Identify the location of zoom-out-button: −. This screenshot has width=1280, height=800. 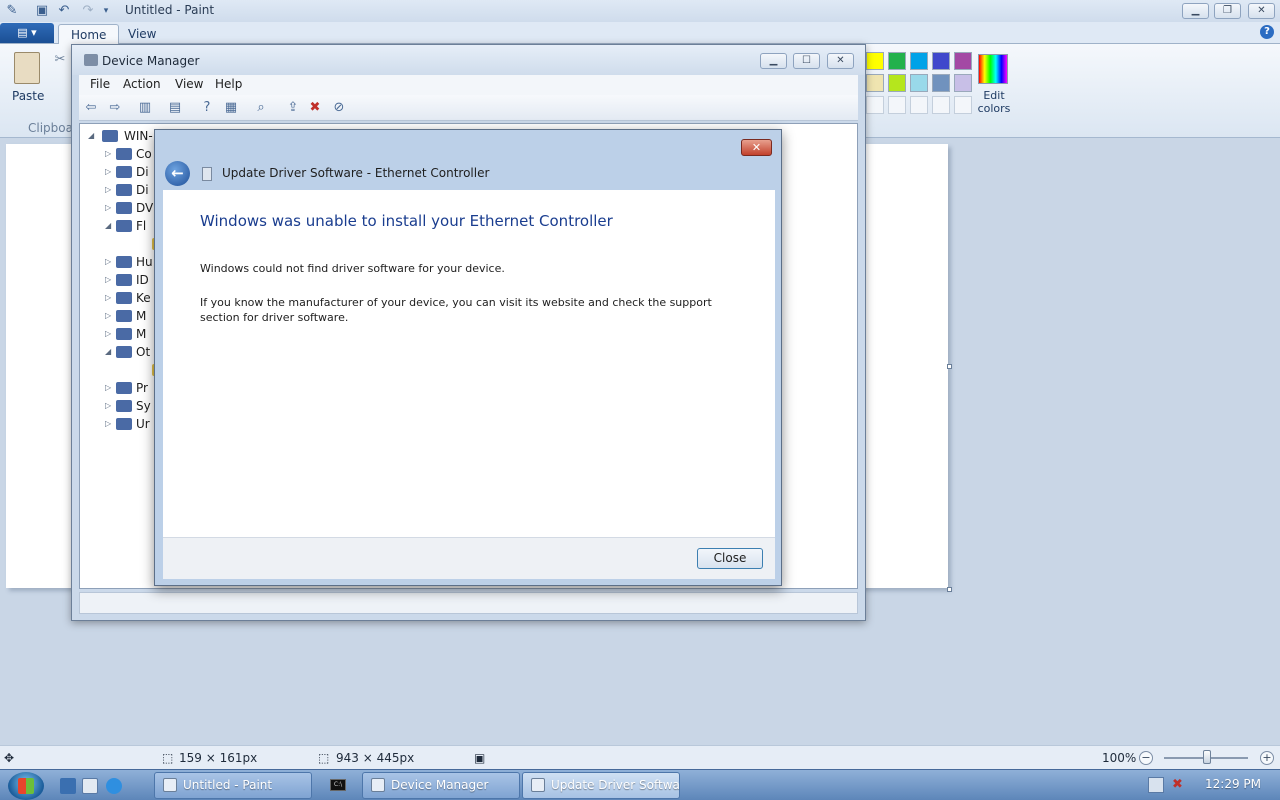
(1146, 758).